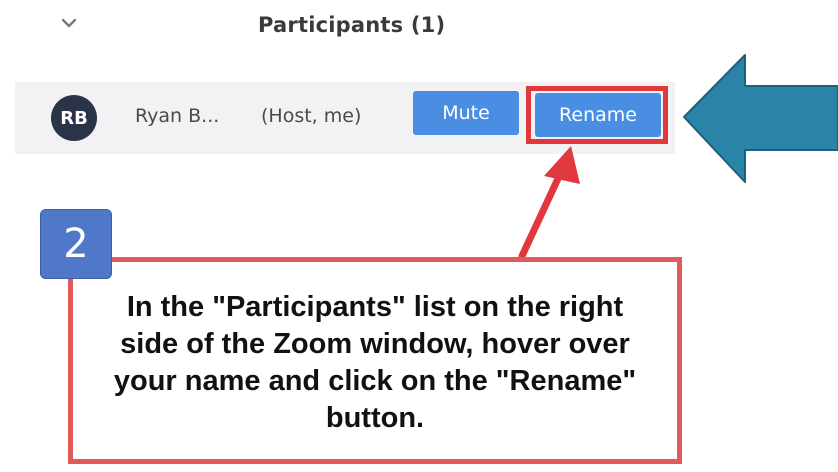 This screenshot has height=472, width=838. I want to click on arrow-up-icon, so click(549, 203).